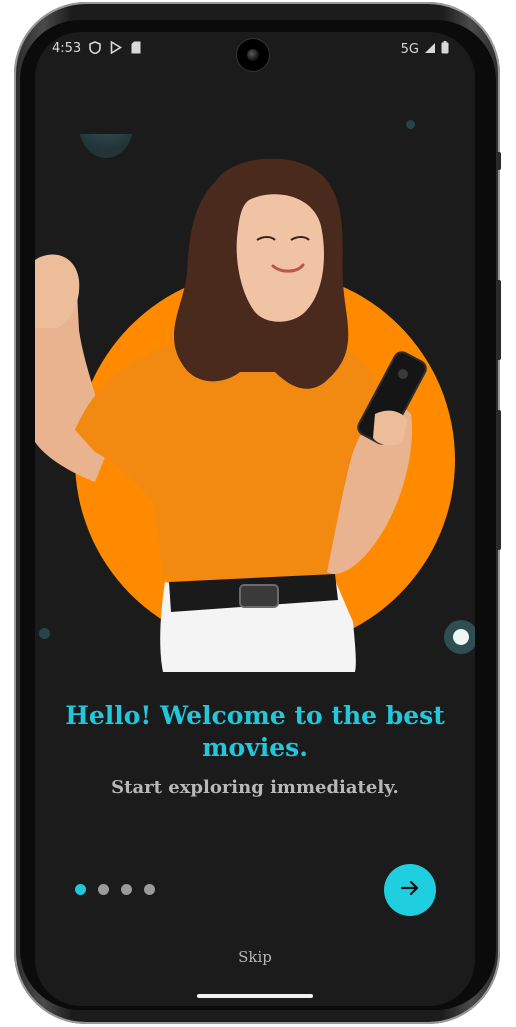 The width and height of the screenshot is (516, 1027). I want to click on phone-power-button, so click(498, 480).